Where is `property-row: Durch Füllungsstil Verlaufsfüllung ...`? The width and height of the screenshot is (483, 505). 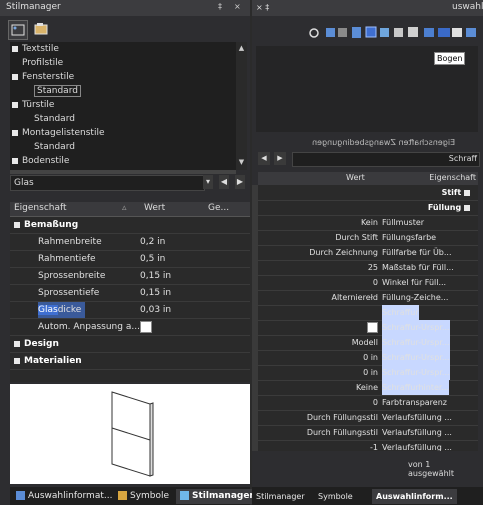 property-row: Durch Füllungsstil Verlaufsfüllung ... is located at coordinates (368, 433).